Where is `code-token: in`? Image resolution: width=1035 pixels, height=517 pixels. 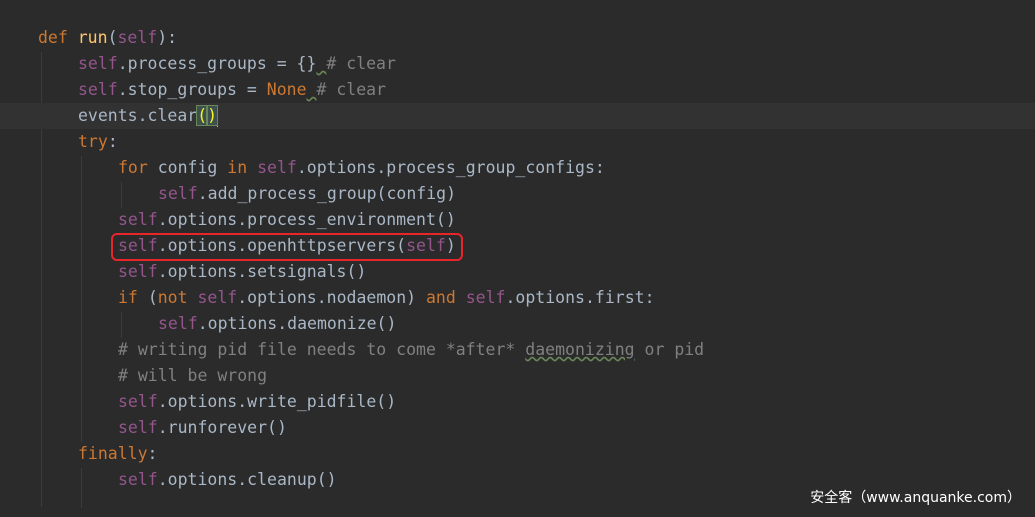
code-token: in is located at coordinates (242, 167).